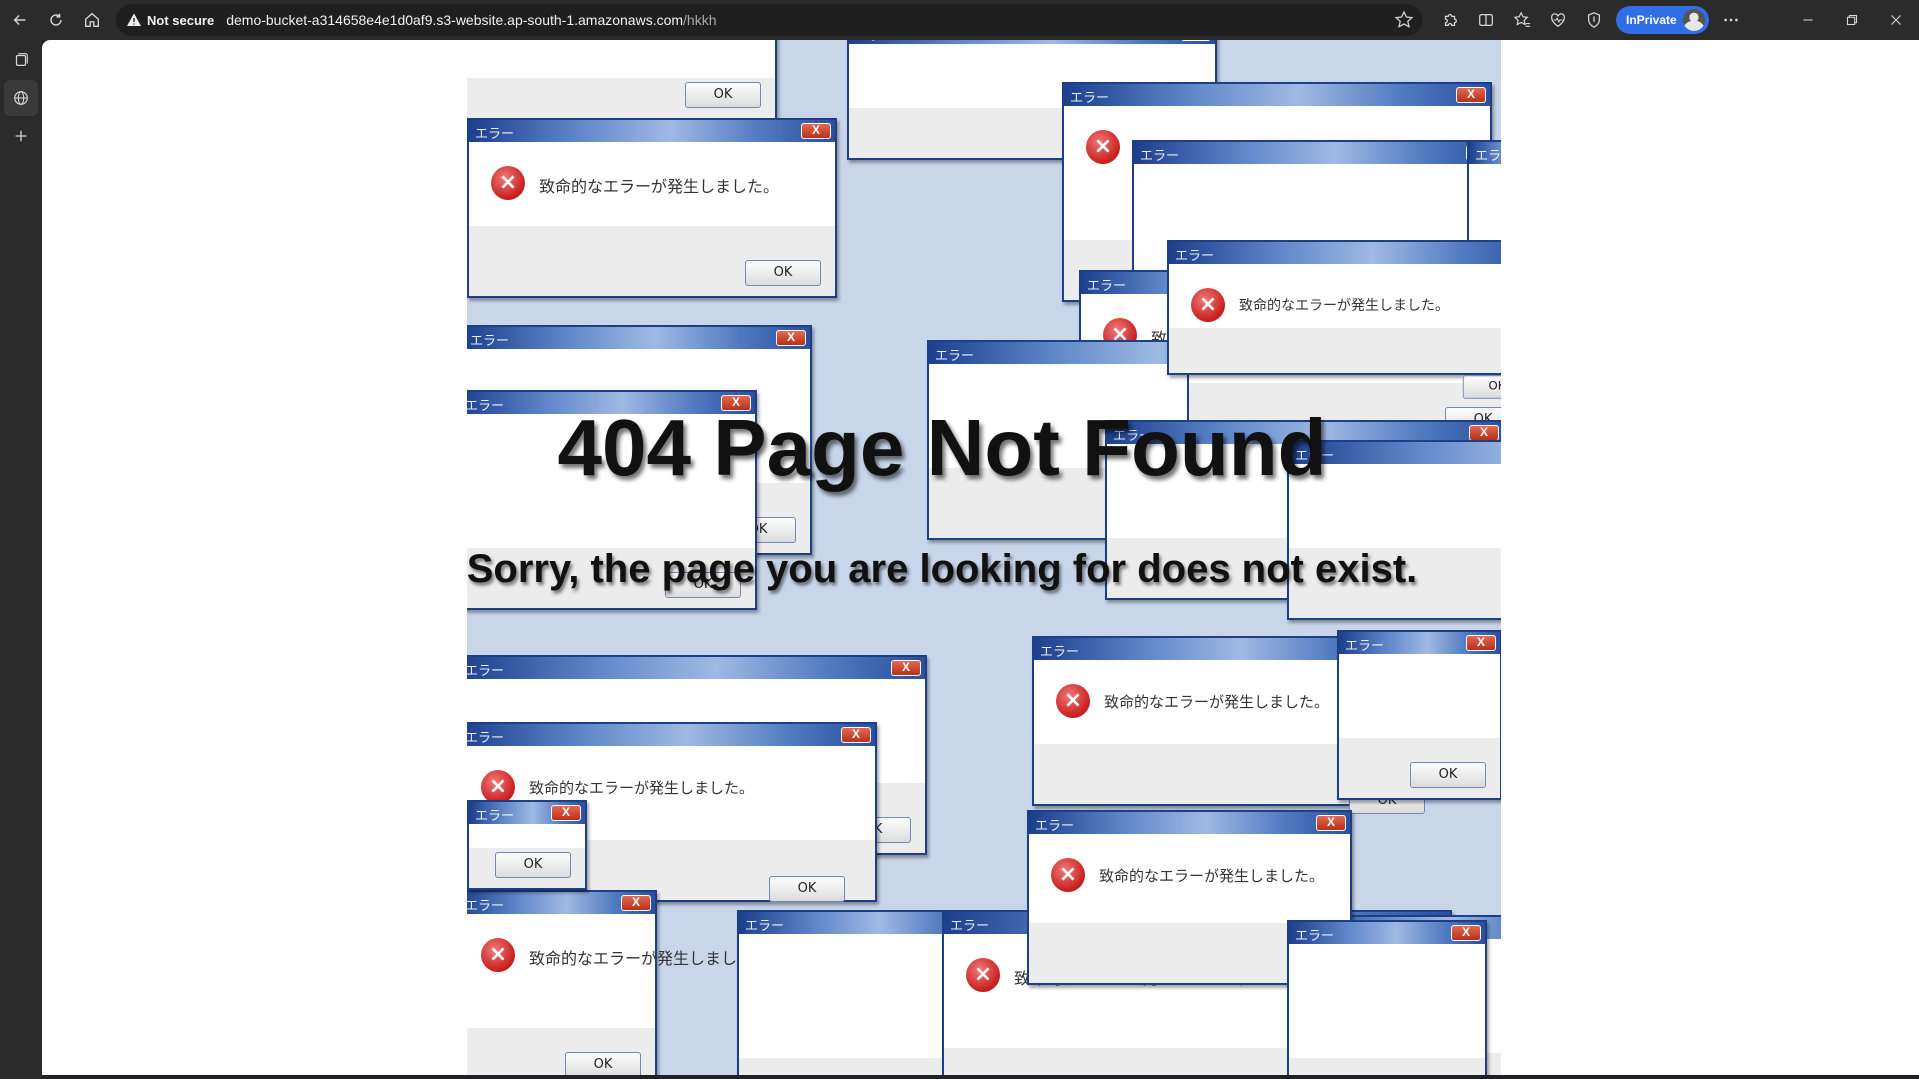  I want to click on extensions-button, so click(1450, 20).